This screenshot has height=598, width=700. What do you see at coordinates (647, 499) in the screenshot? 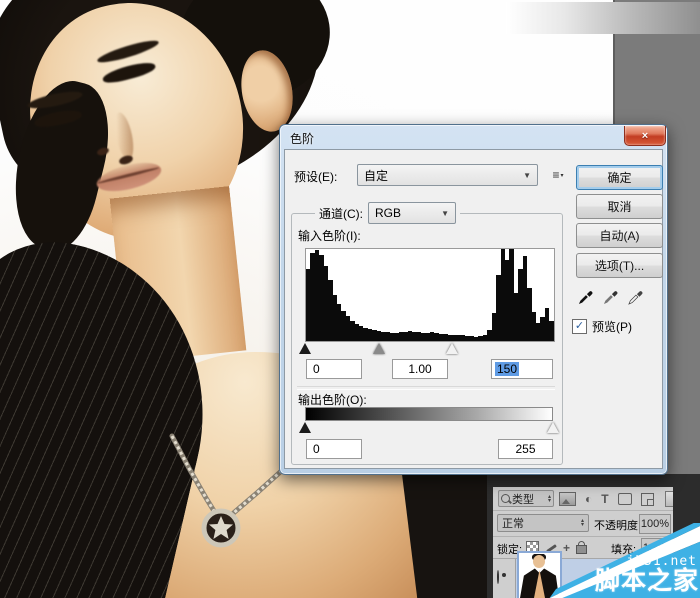
I see `filter-smart-object-icon` at bounding box center [647, 499].